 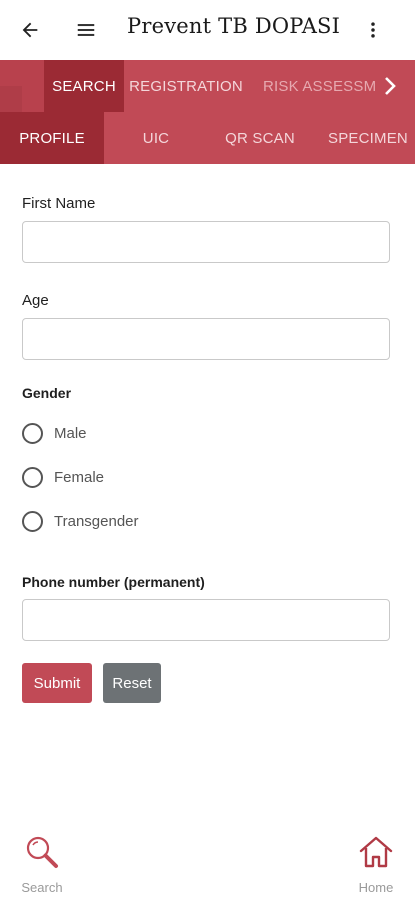 I want to click on more-vert-icon, so click(x=373, y=30).